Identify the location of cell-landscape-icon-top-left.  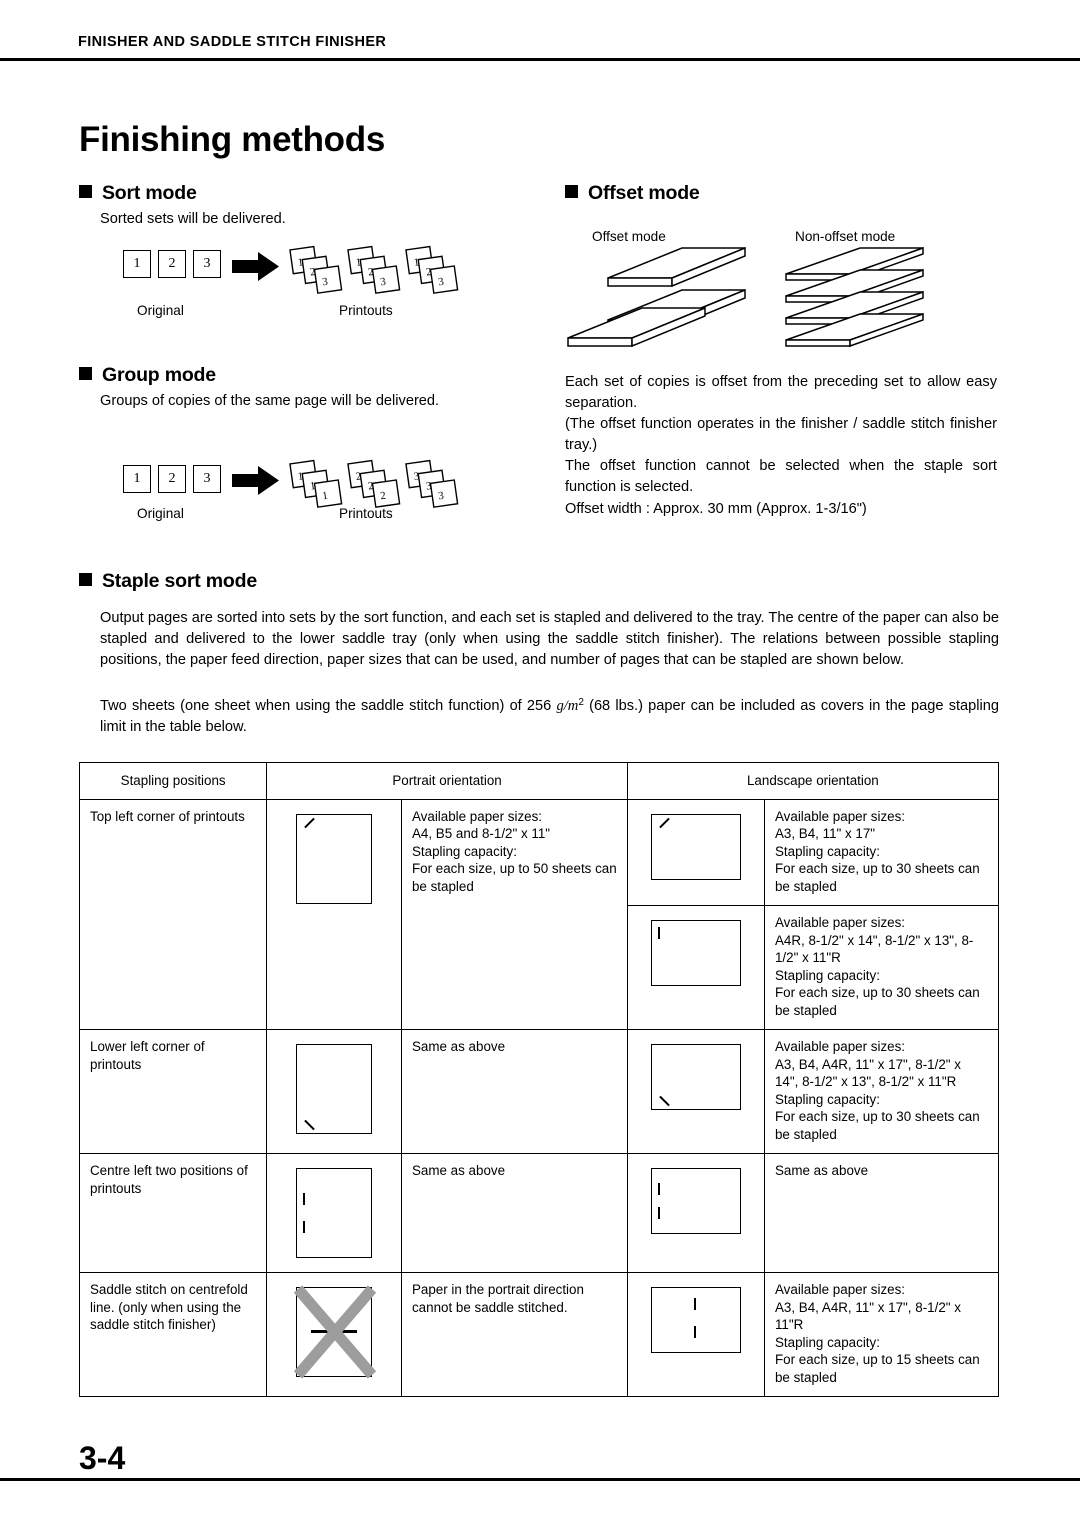
(695, 852).